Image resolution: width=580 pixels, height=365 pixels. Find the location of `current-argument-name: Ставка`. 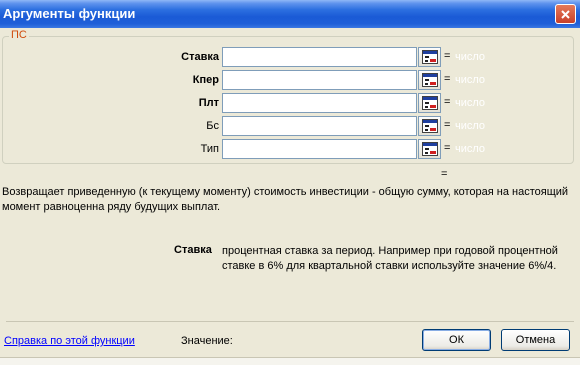

current-argument-name: Ставка is located at coordinates (193, 250).